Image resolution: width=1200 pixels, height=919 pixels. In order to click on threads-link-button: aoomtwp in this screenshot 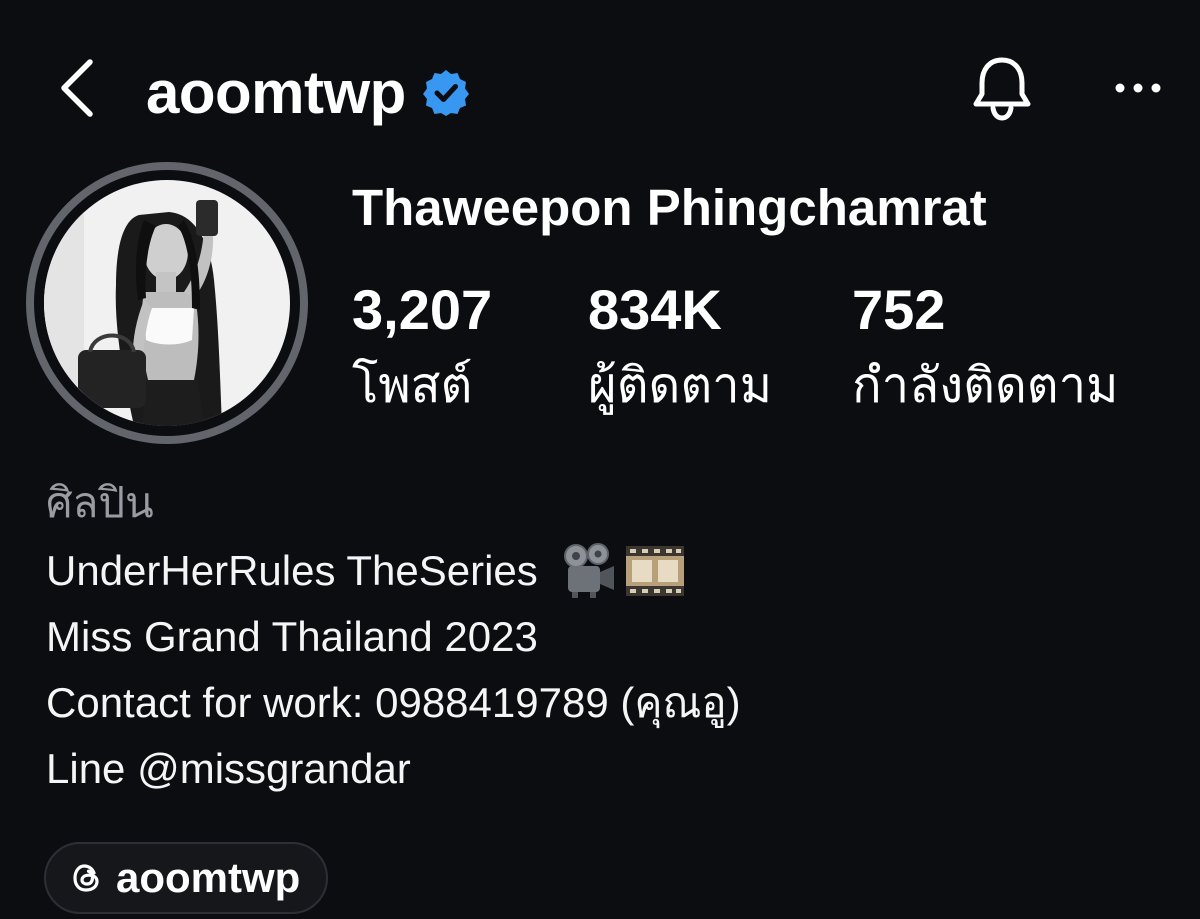, I will do `click(186, 878)`.